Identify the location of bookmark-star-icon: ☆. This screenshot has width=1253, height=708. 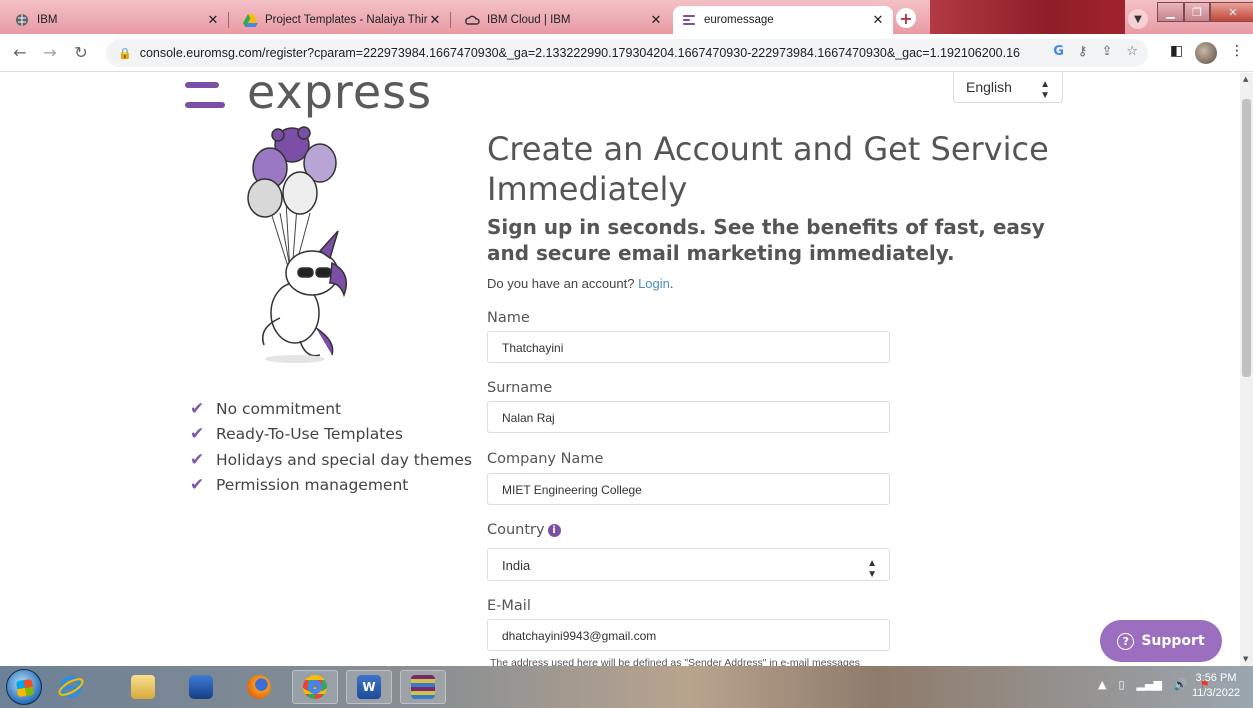
(1132, 51).